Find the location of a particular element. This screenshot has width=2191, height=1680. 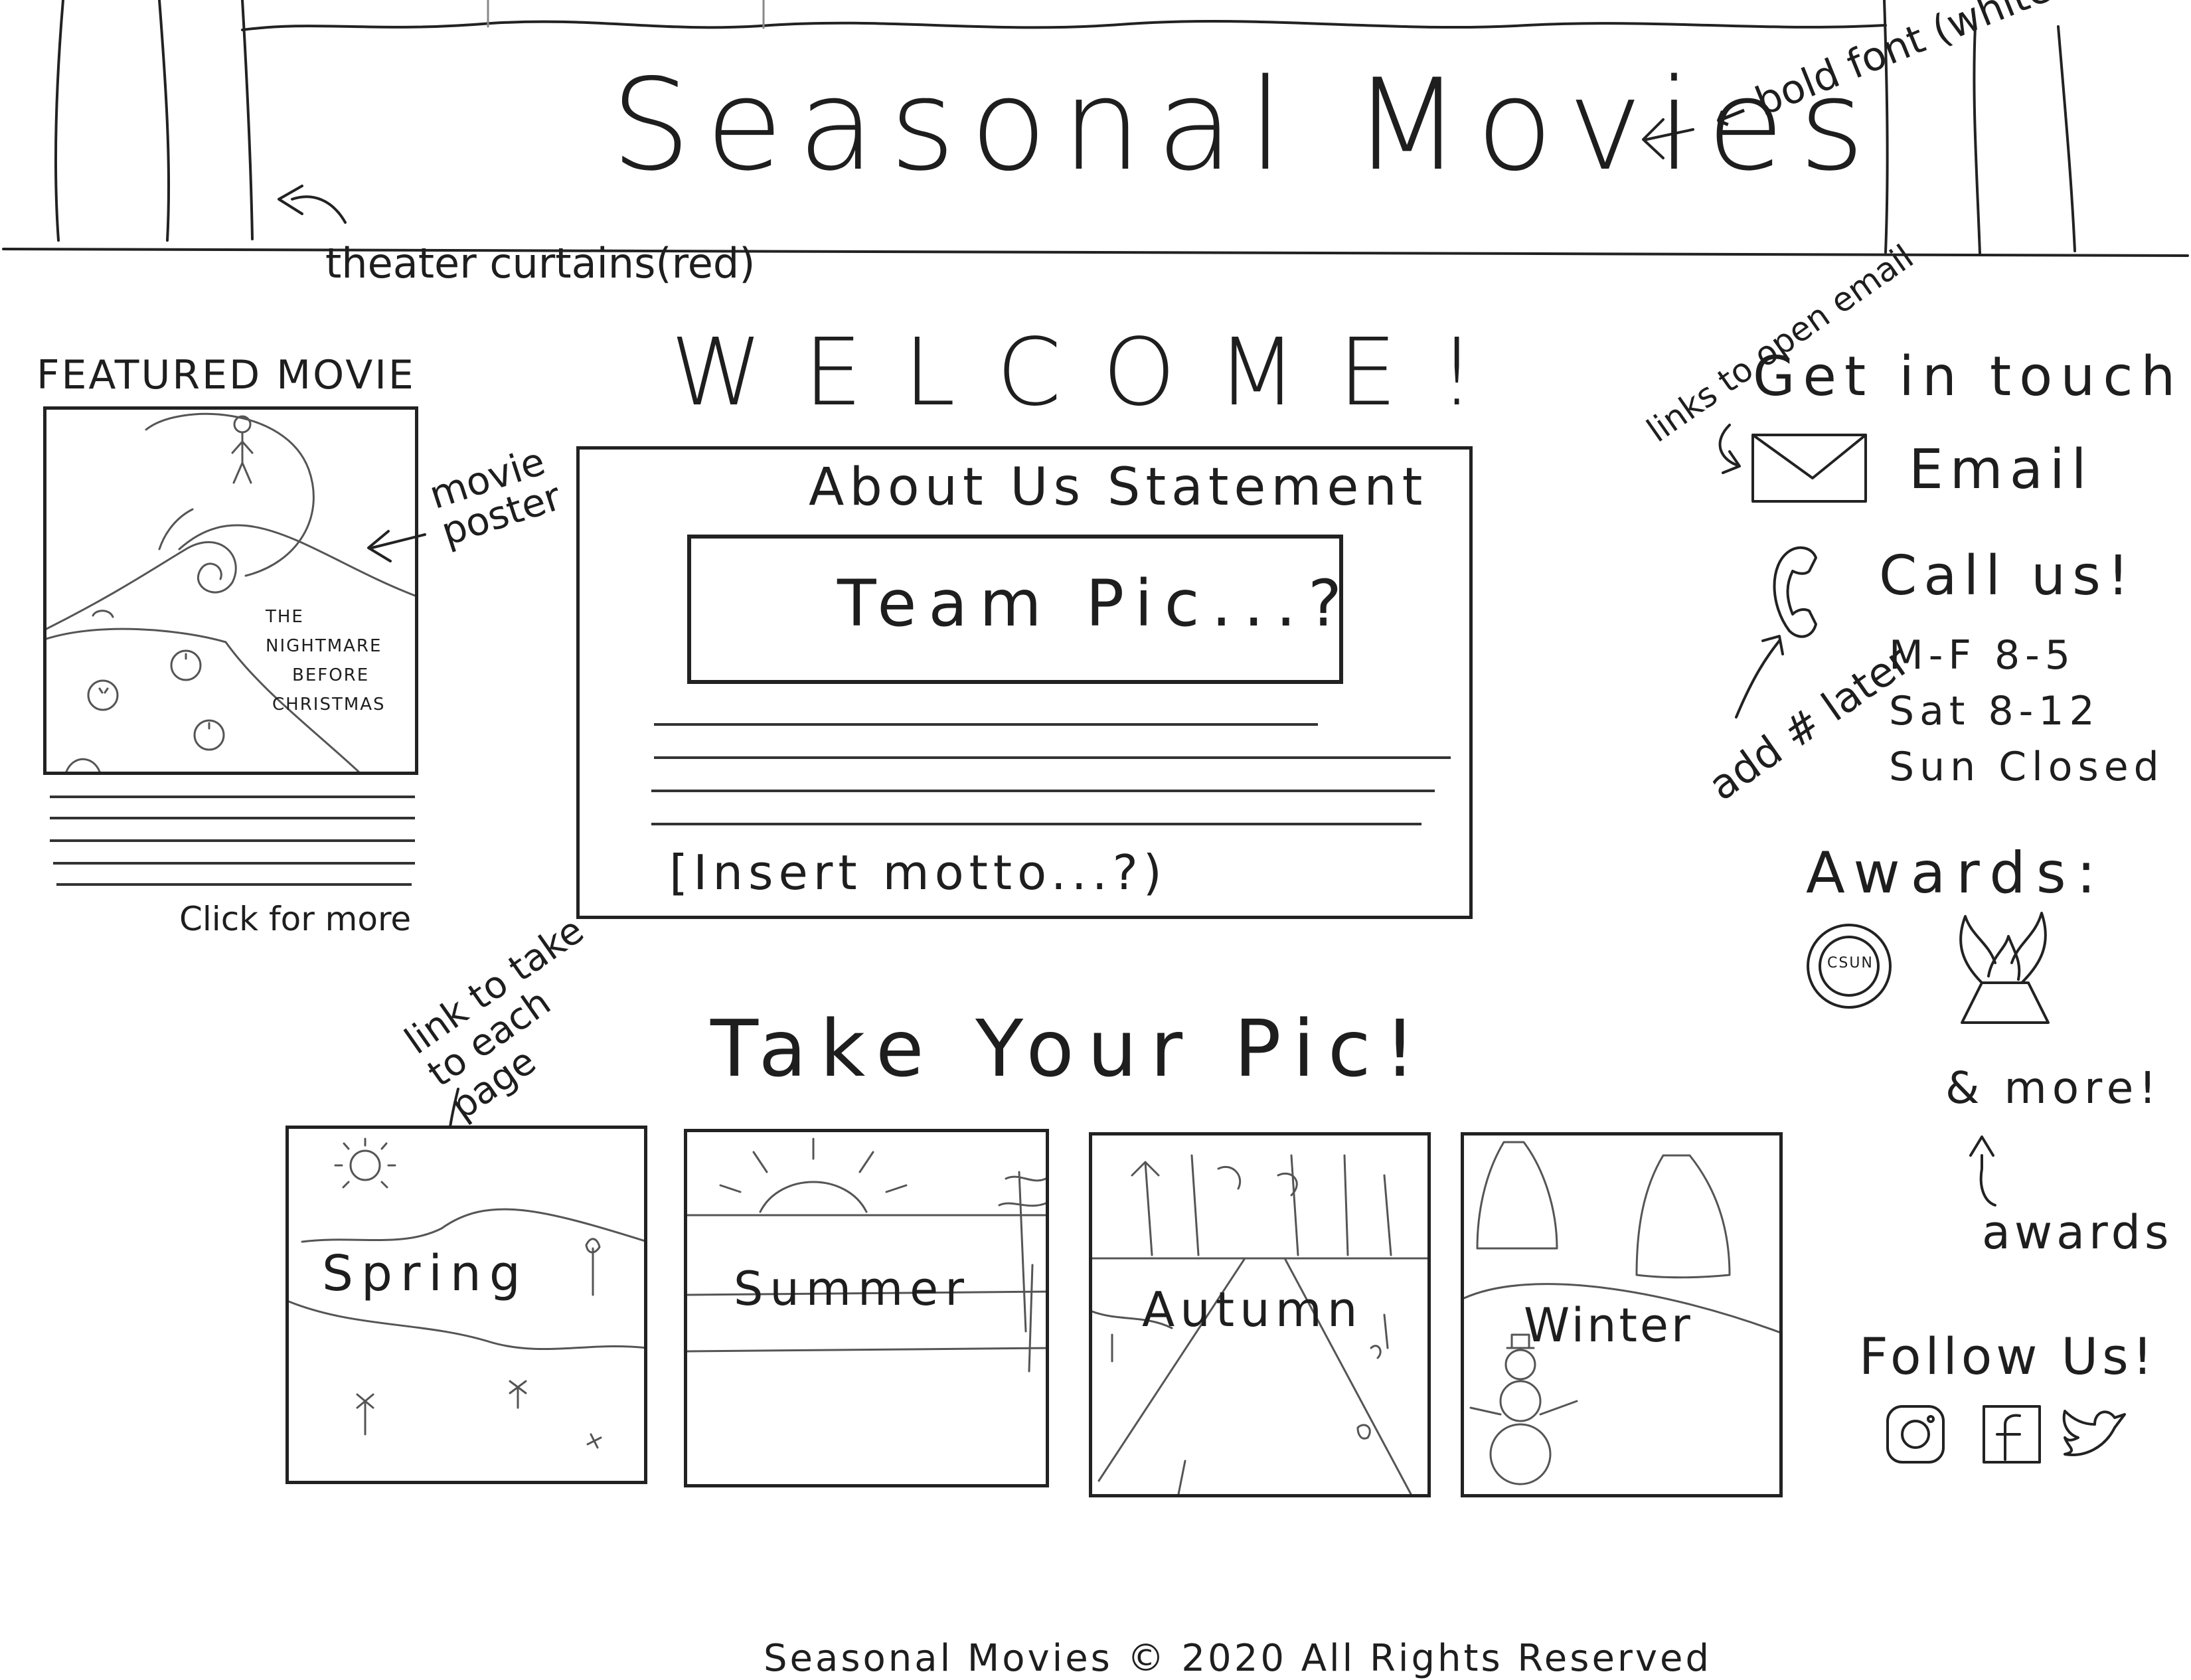

twitter-icon is located at coordinates (2098, 1434).